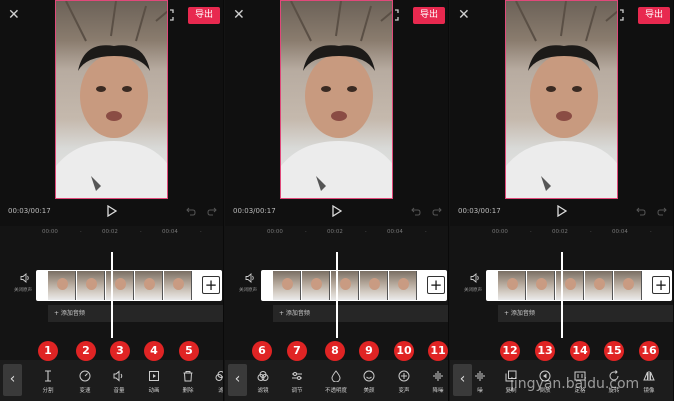 This screenshot has width=674, height=401. What do you see at coordinates (48, 376) in the screenshot?
I see `split-icon` at bounding box center [48, 376].